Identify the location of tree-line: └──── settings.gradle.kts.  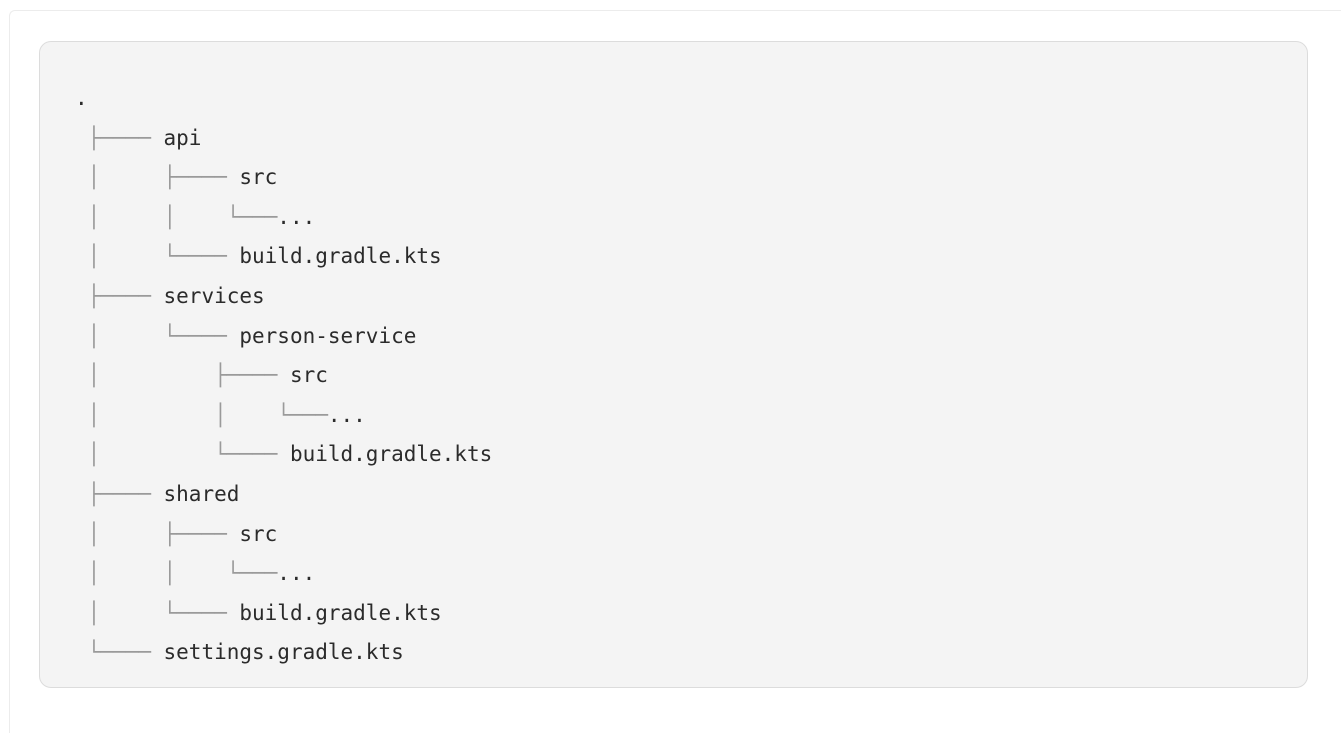
(283, 653).